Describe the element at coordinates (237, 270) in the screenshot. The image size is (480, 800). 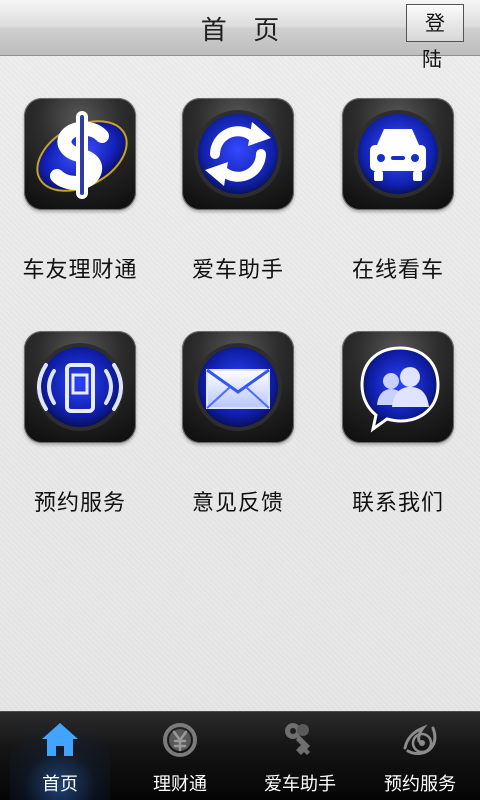
I see `menu-label: 爱车助手` at that location.